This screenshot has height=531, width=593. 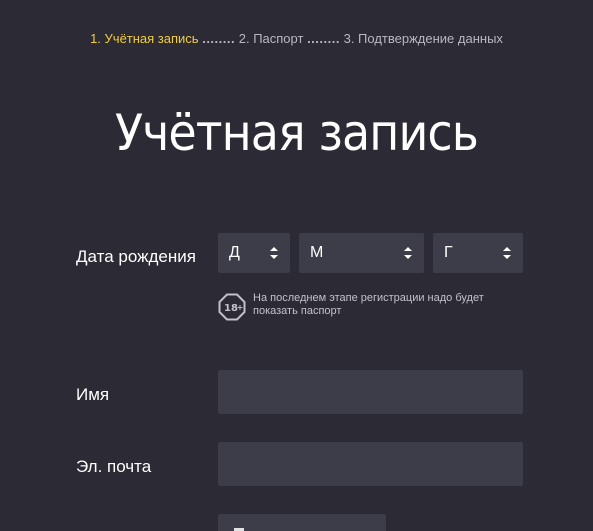 What do you see at coordinates (136, 256) in the screenshot?
I see `birthdate-label: Дата рождения` at bounding box center [136, 256].